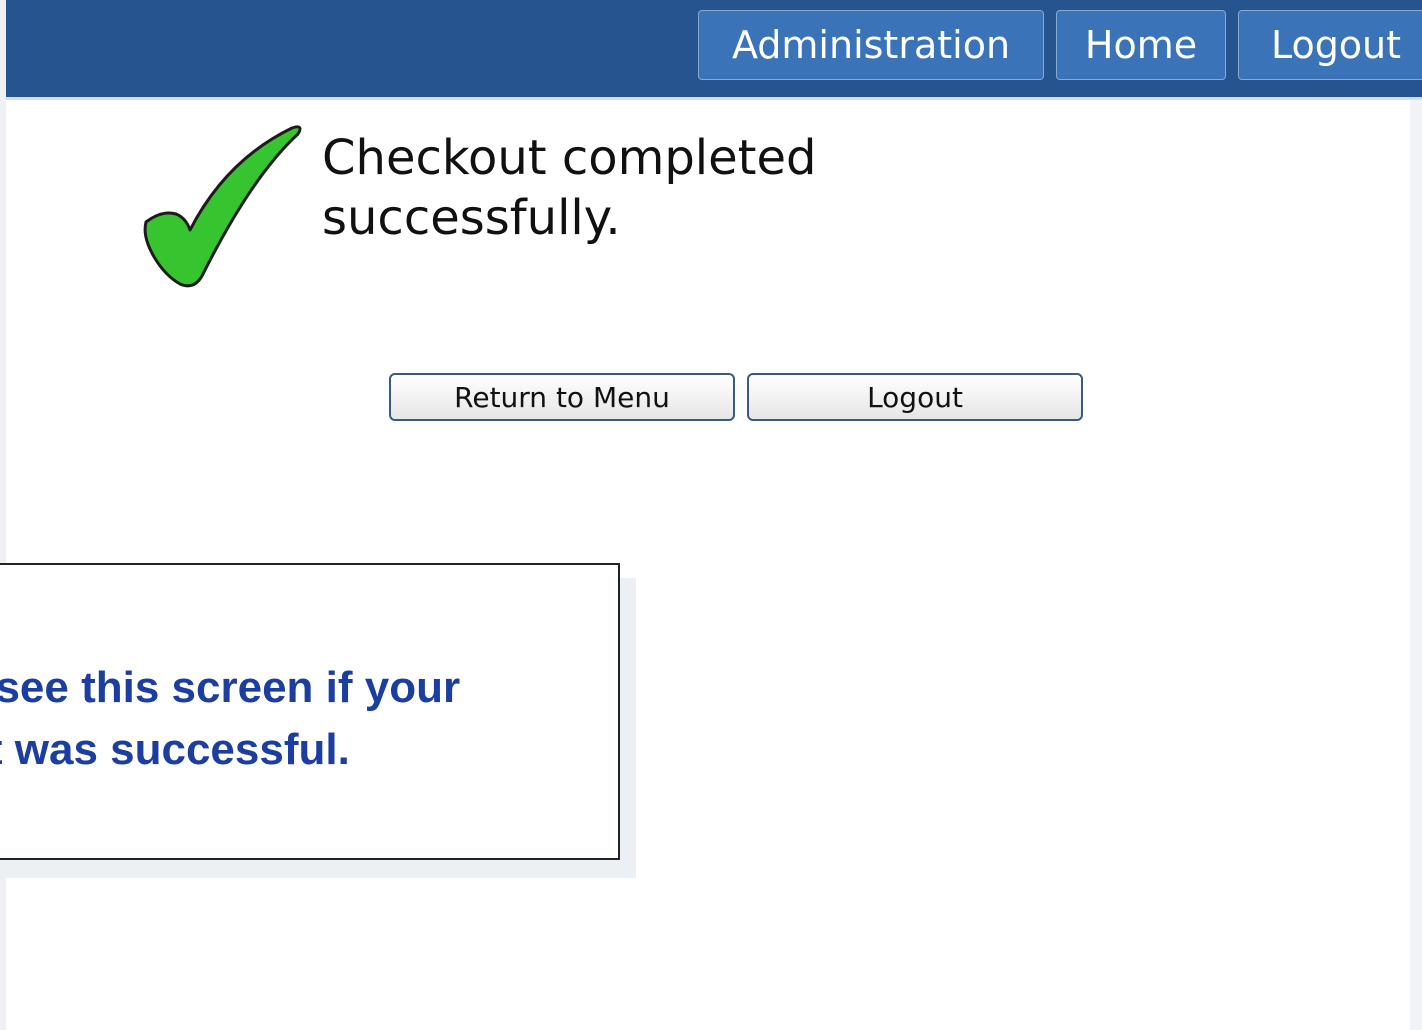  What do you see at coordinates (1330, 45) in the screenshot?
I see `nav-logout-button: Logout` at bounding box center [1330, 45].